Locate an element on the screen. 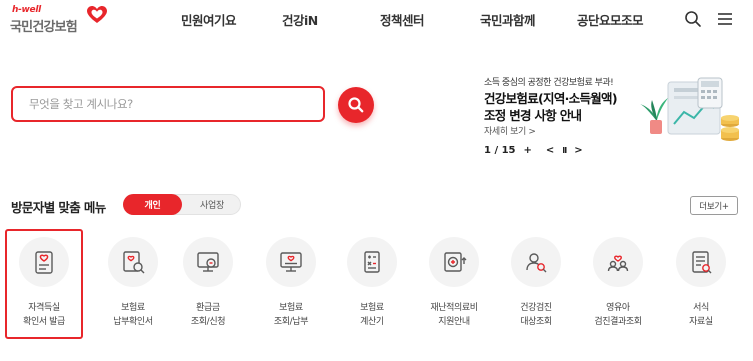 Image resolution: width=753 pixels, height=361 pixels. logo-brand-name: 국민건강보험 is located at coordinates (44, 27).